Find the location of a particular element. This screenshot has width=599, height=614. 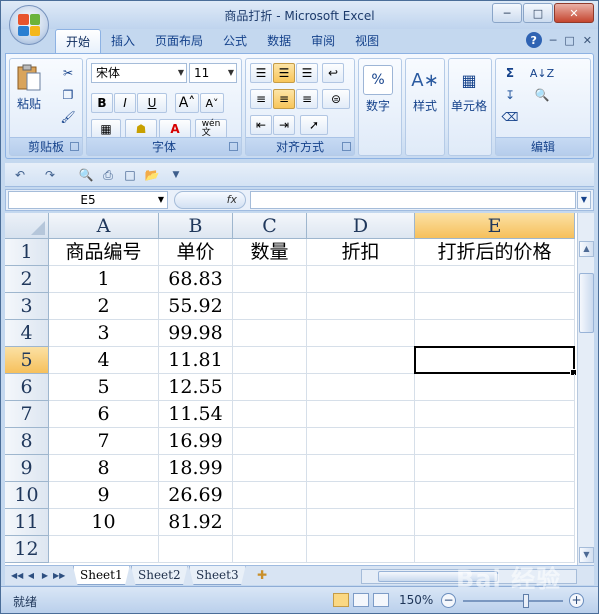

cell-e1: 打折后的价格 is located at coordinates (495, 252).